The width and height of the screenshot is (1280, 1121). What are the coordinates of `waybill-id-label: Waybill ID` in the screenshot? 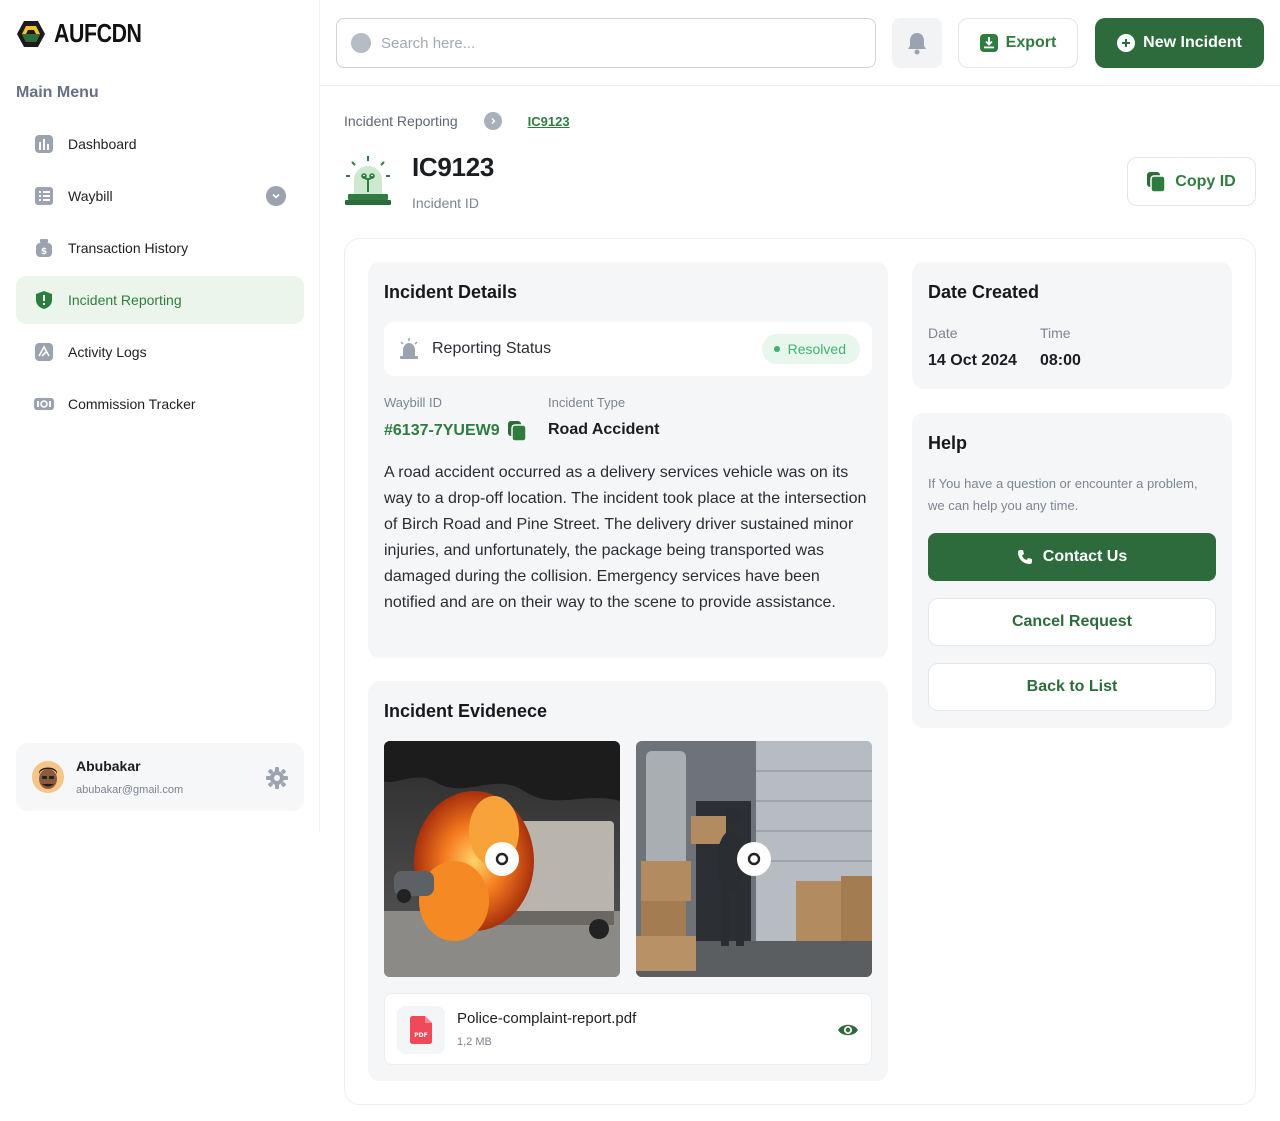 It's located at (413, 402).